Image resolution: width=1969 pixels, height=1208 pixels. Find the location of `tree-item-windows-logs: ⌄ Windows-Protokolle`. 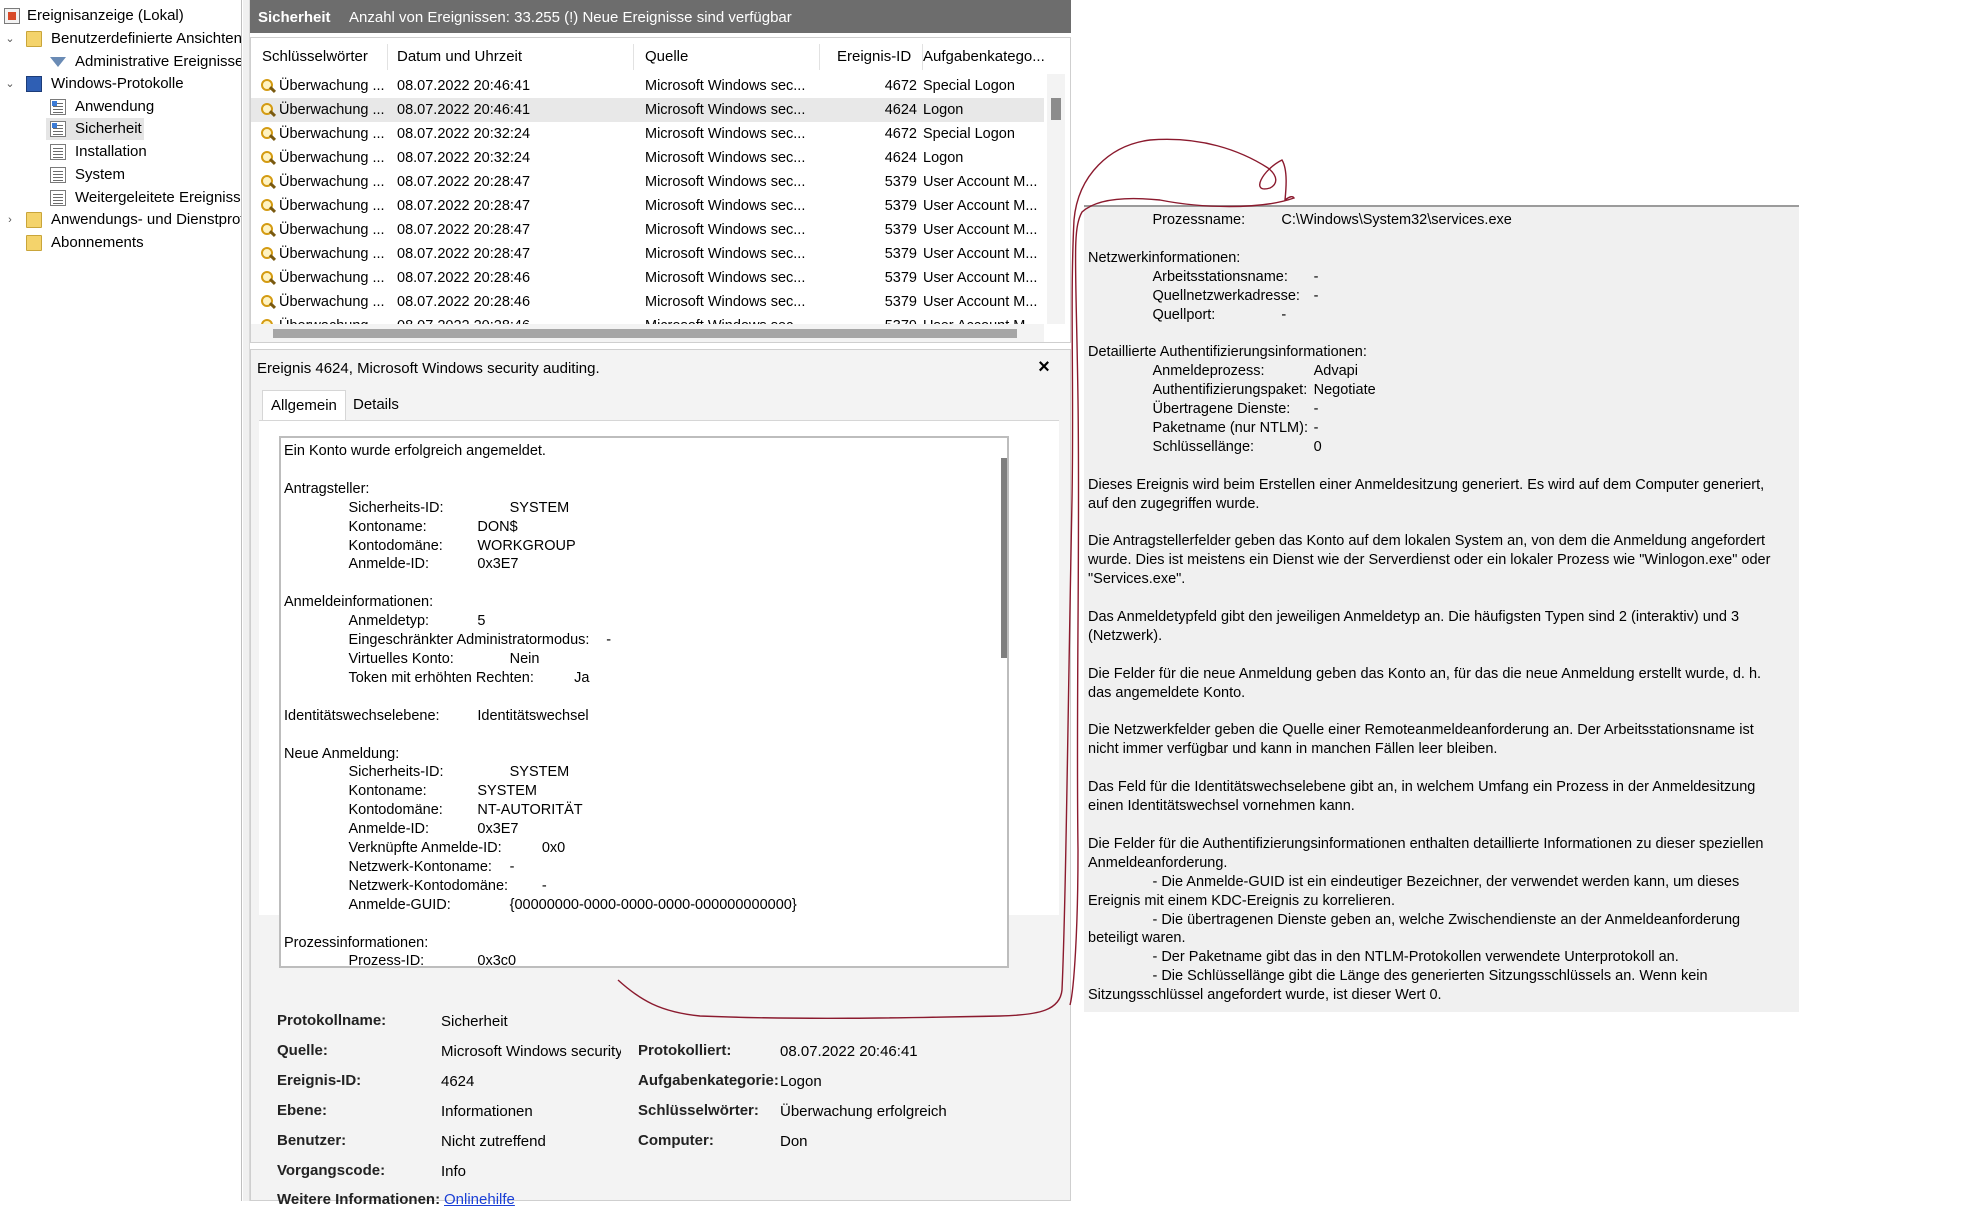

tree-item-windows-logs: ⌄ Windows-Protokolle is located at coordinates (120, 84).